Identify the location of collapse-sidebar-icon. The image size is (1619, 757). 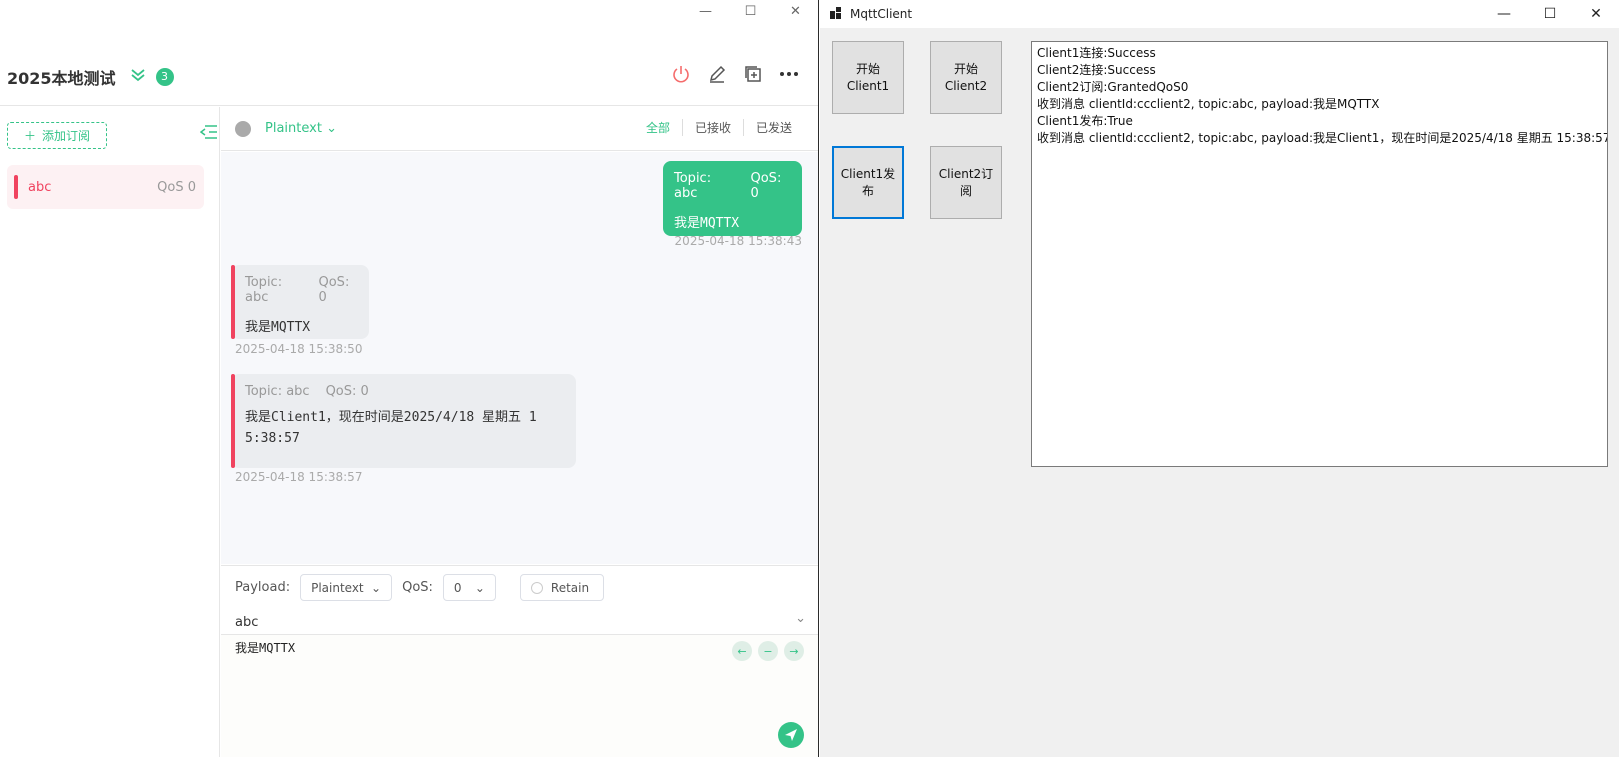
(208, 134).